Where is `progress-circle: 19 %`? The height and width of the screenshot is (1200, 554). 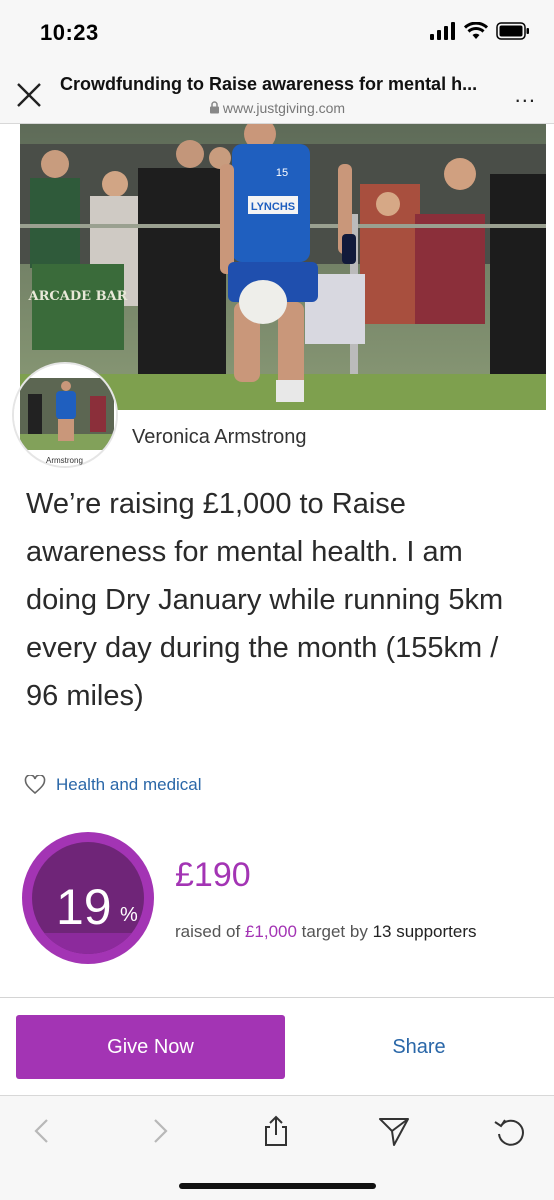
progress-circle: 19 % is located at coordinates (88, 898).